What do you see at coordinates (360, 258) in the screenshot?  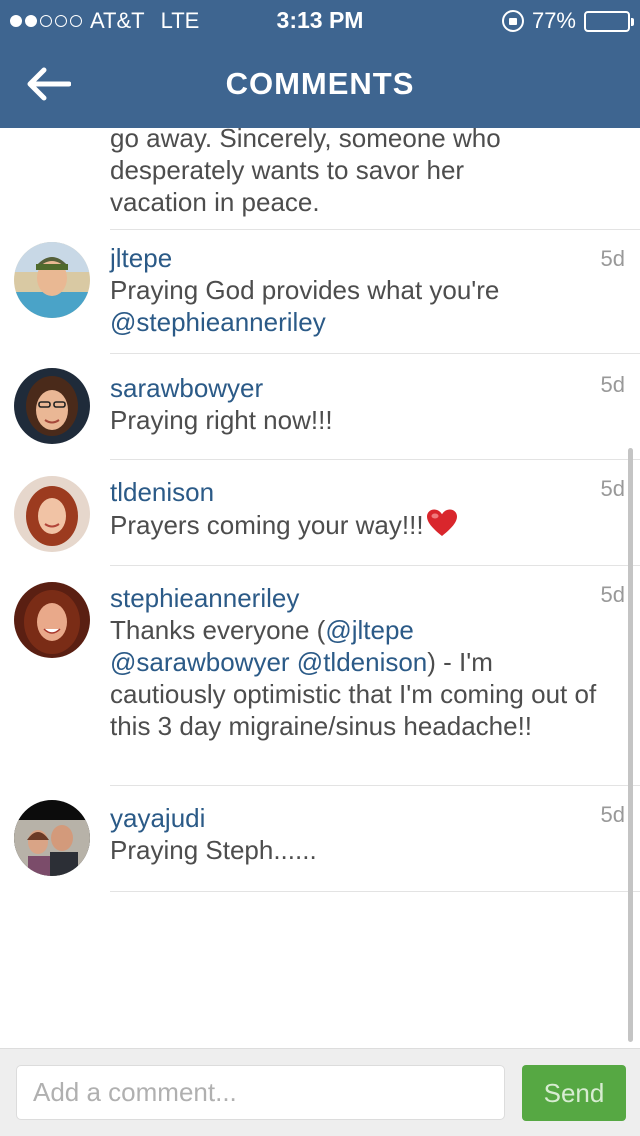 I see `username-link: jltepe` at bounding box center [360, 258].